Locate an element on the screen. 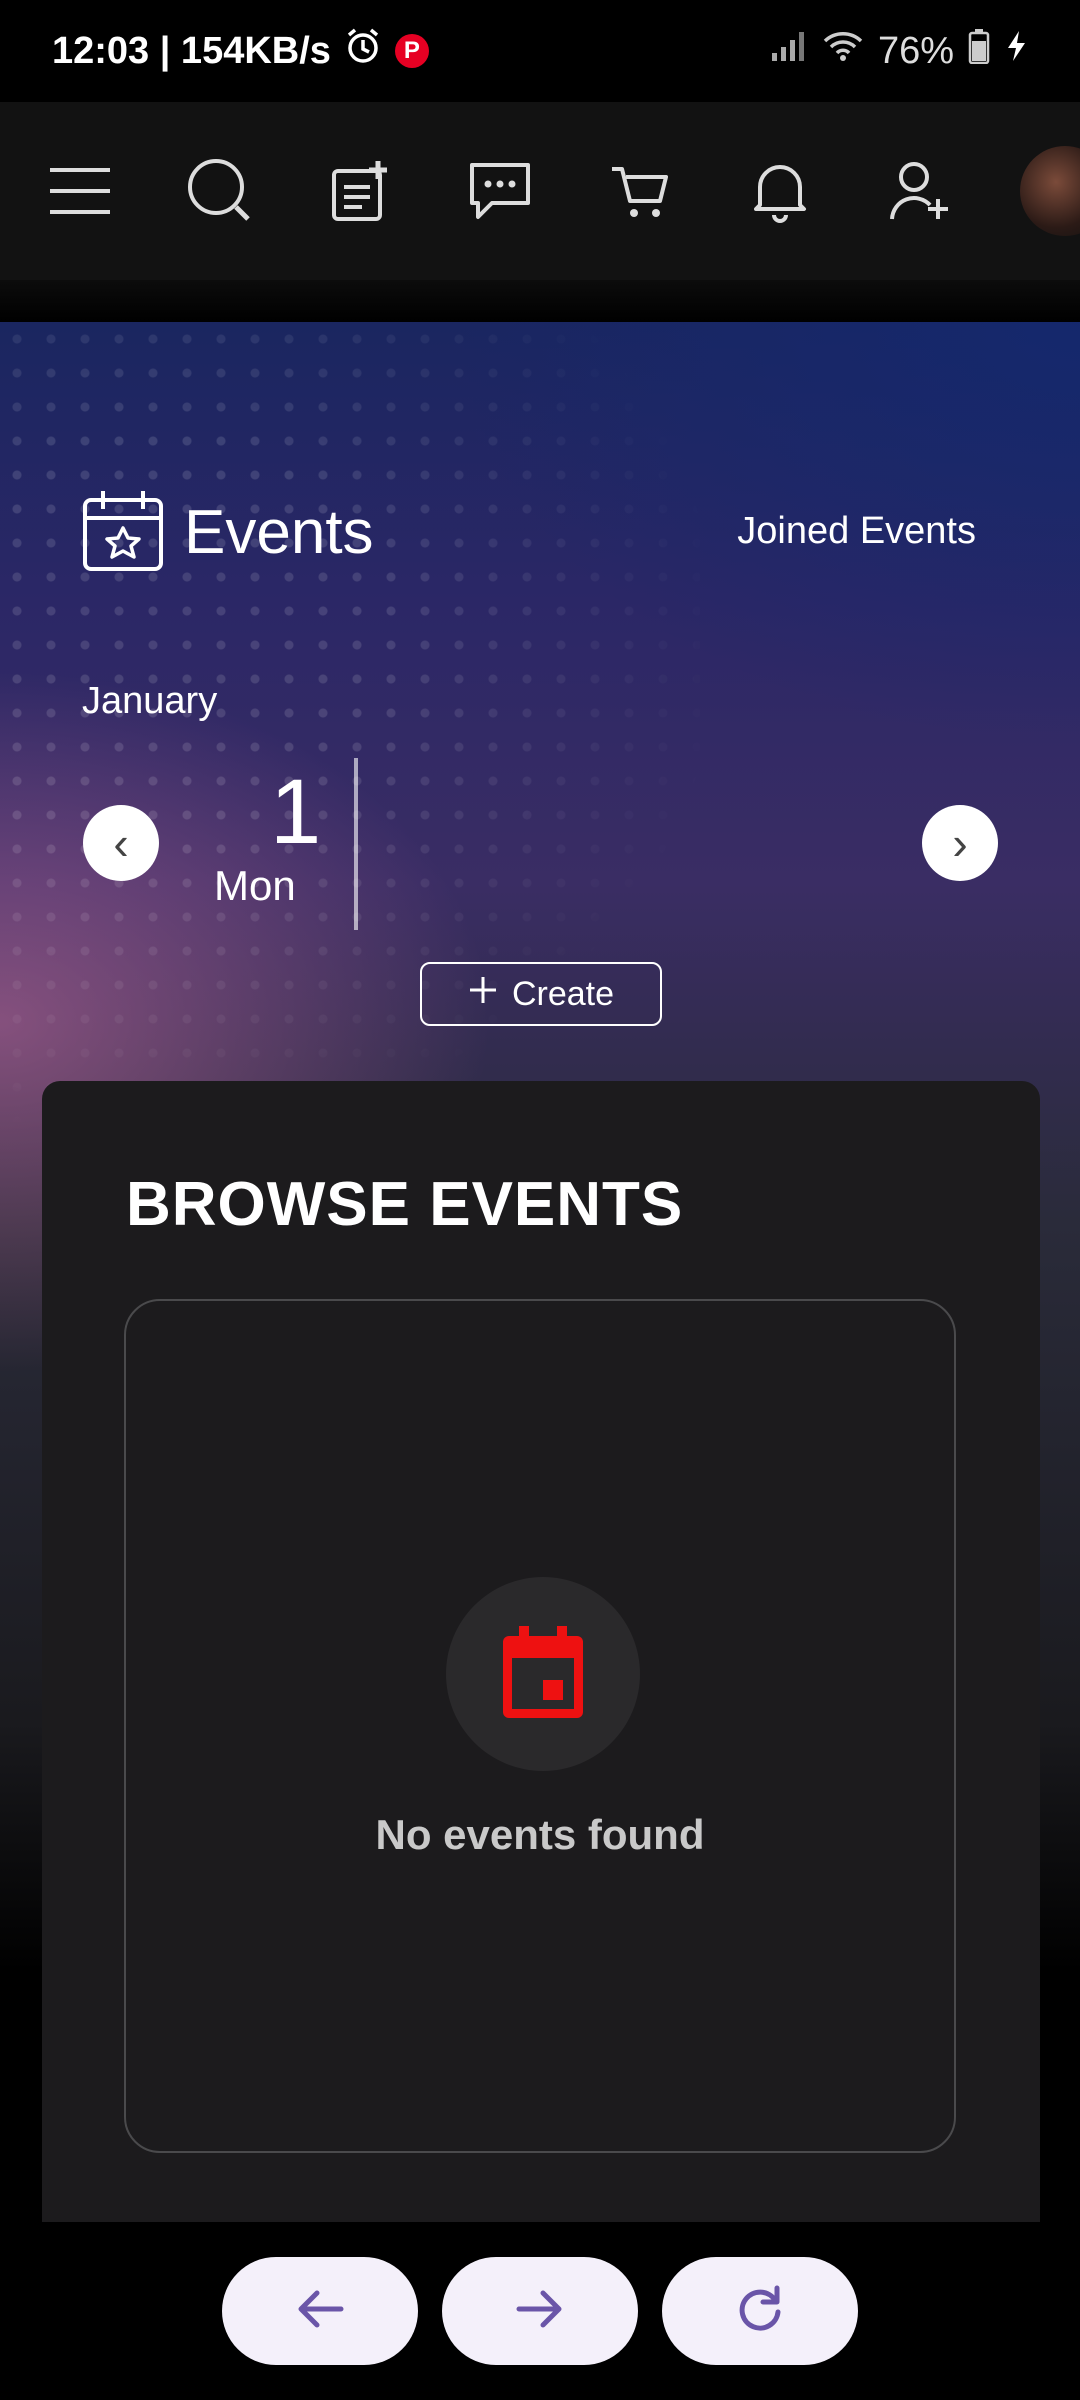 The width and height of the screenshot is (1080, 2400). status-left: 12:03 | 154KB/s P is located at coordinates (240, 51).